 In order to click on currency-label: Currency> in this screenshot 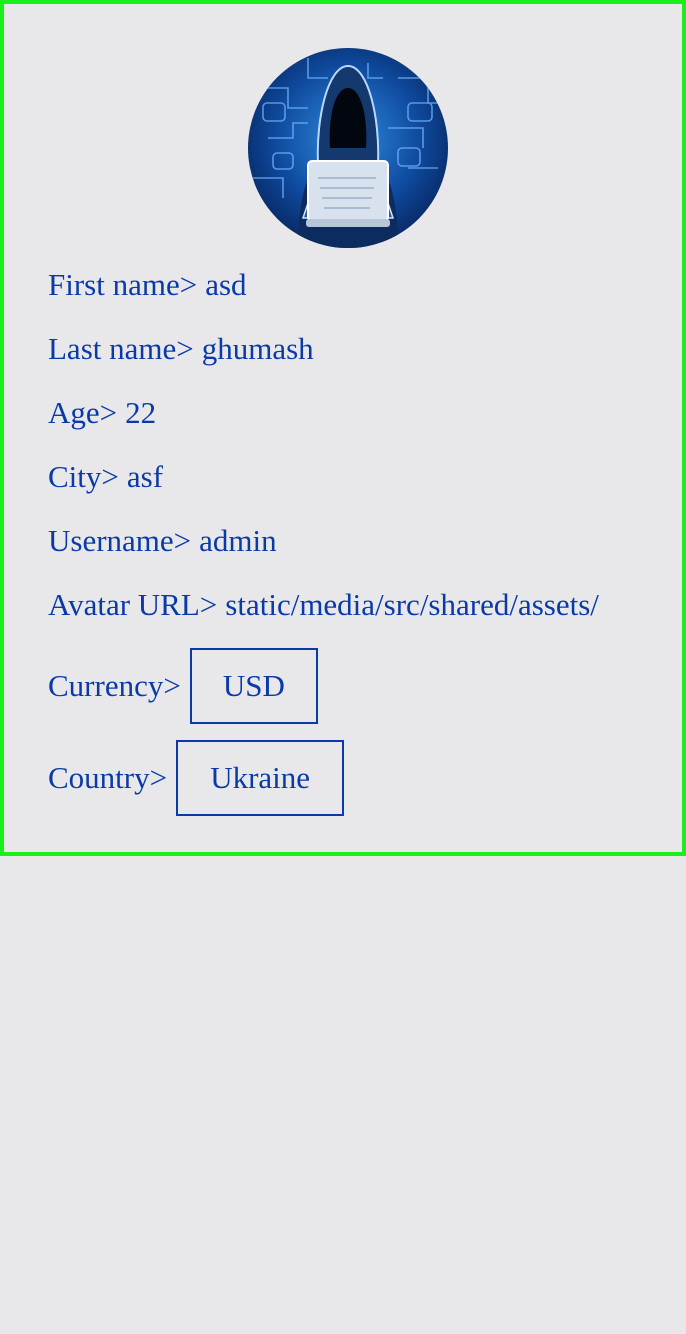, I will do `click(114, 685)`.